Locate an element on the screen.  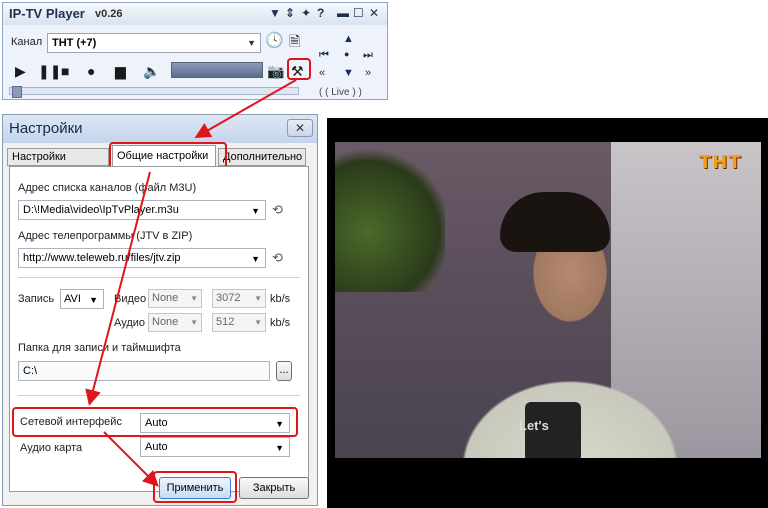
arrow-to-network-interface is located at coordinates (118, 288).